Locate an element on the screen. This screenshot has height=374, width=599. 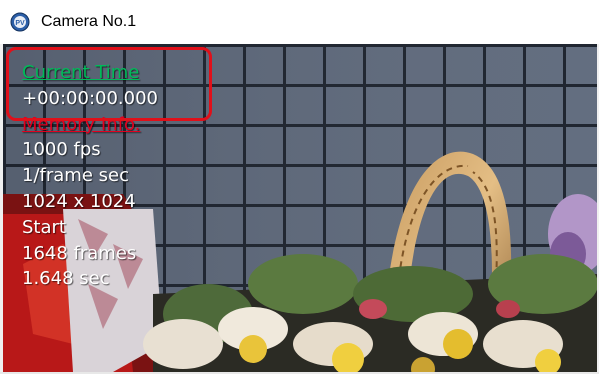
highlight-box is located at coordinates (109, 84).